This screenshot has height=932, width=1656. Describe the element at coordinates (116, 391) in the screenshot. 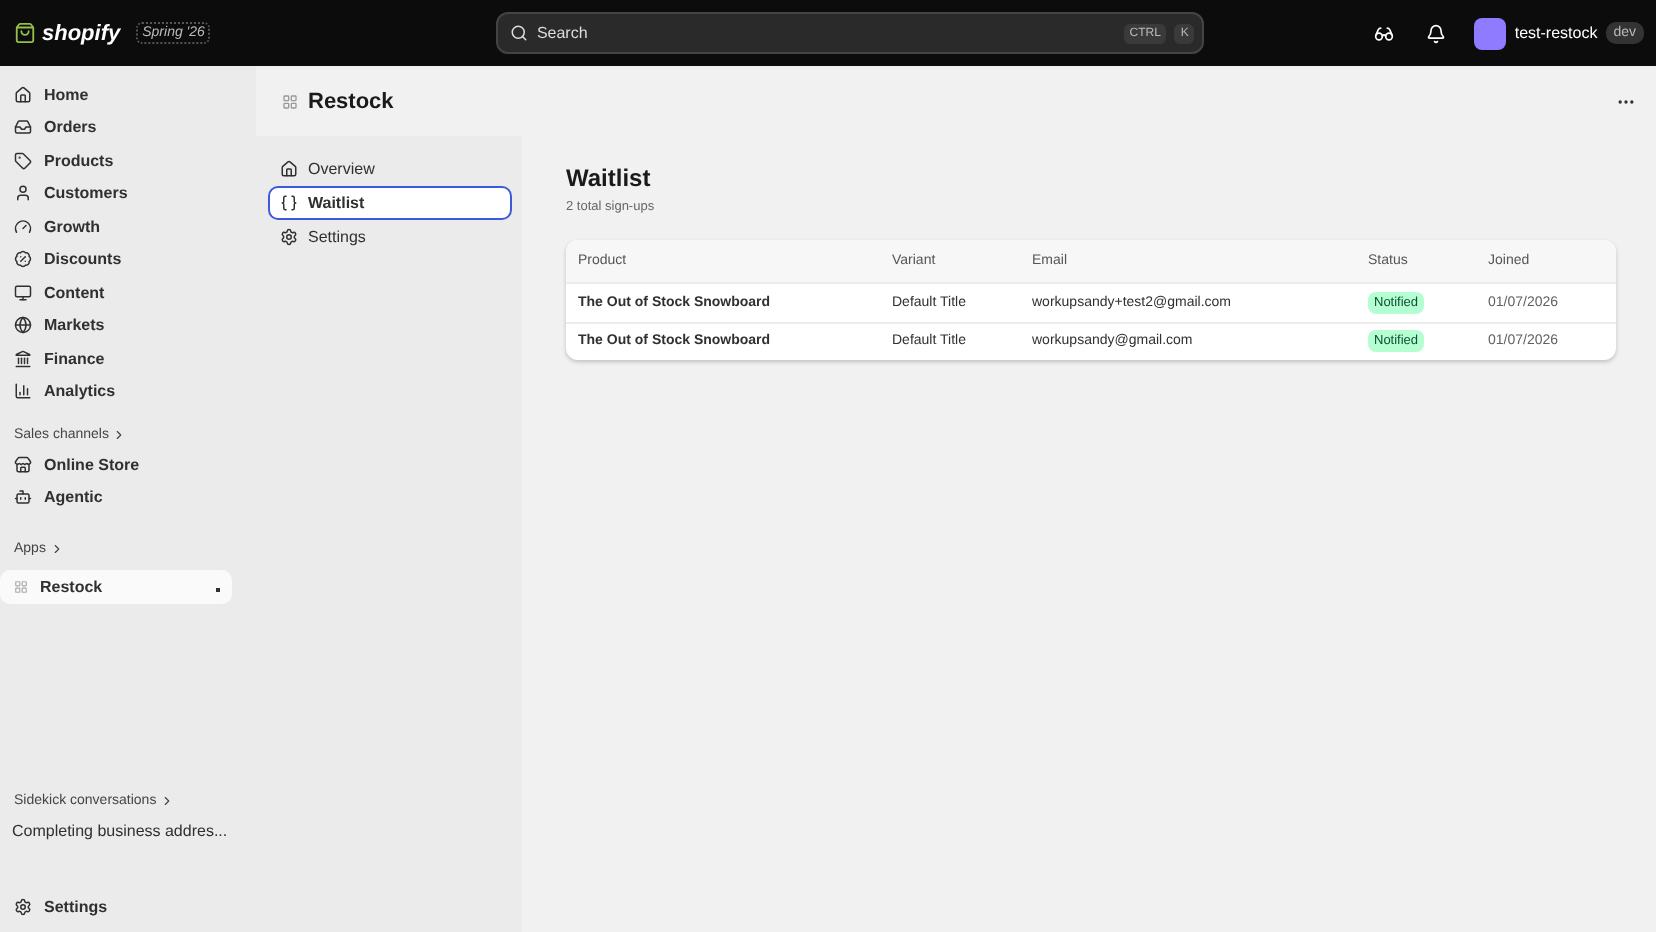

I see `nav-item: Analytics` at that location.